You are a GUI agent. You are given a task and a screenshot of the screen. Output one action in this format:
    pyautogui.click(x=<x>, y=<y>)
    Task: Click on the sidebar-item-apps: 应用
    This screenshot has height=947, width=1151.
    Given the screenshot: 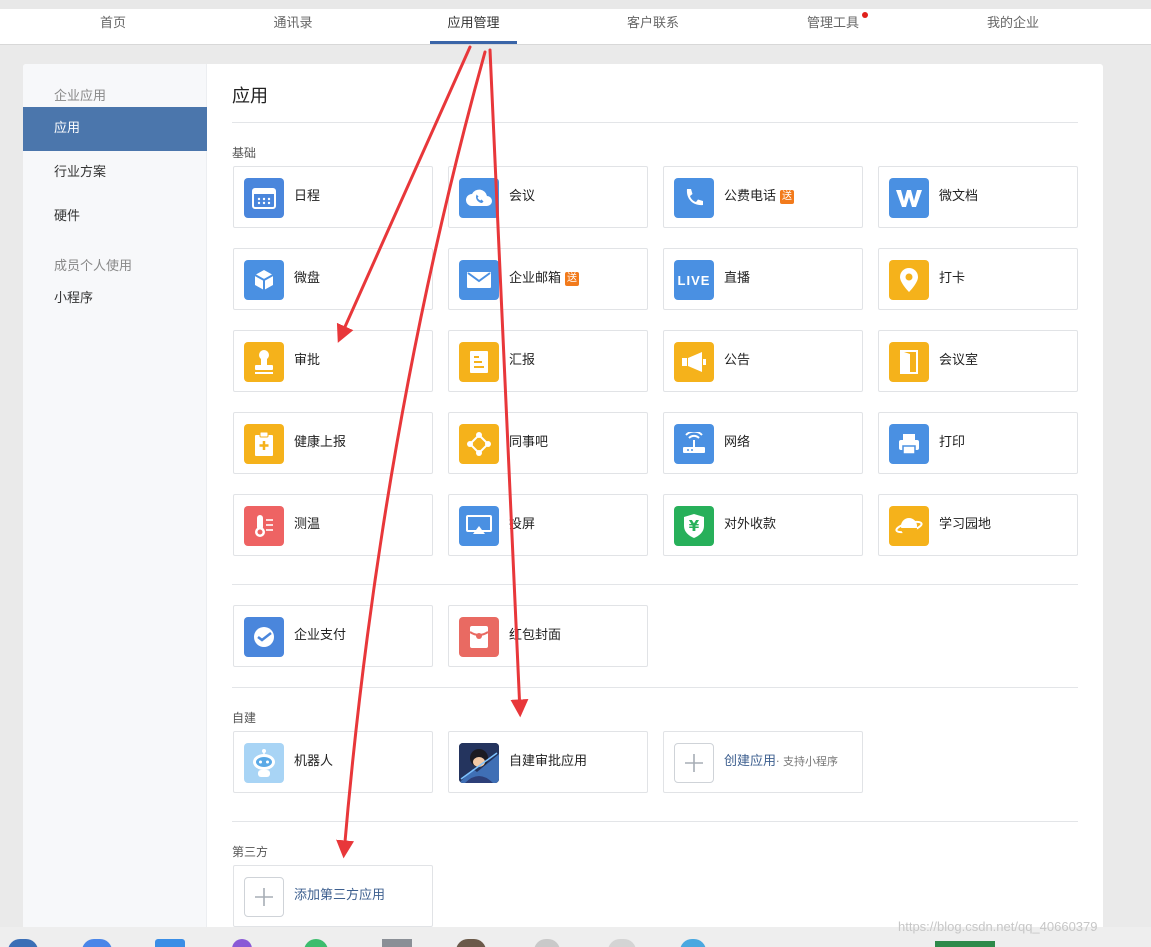 What is the action you would take?
    pyautogui.click(x=115, y=129)
    